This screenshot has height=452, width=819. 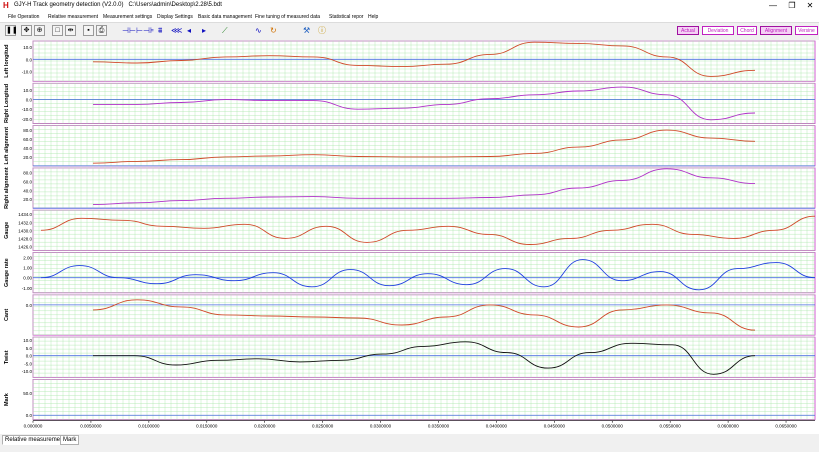 What do you see at coordinates (27, 268) in the screenshot?
I see `ytick-label: 1.00` at bounding box center [27, 268].